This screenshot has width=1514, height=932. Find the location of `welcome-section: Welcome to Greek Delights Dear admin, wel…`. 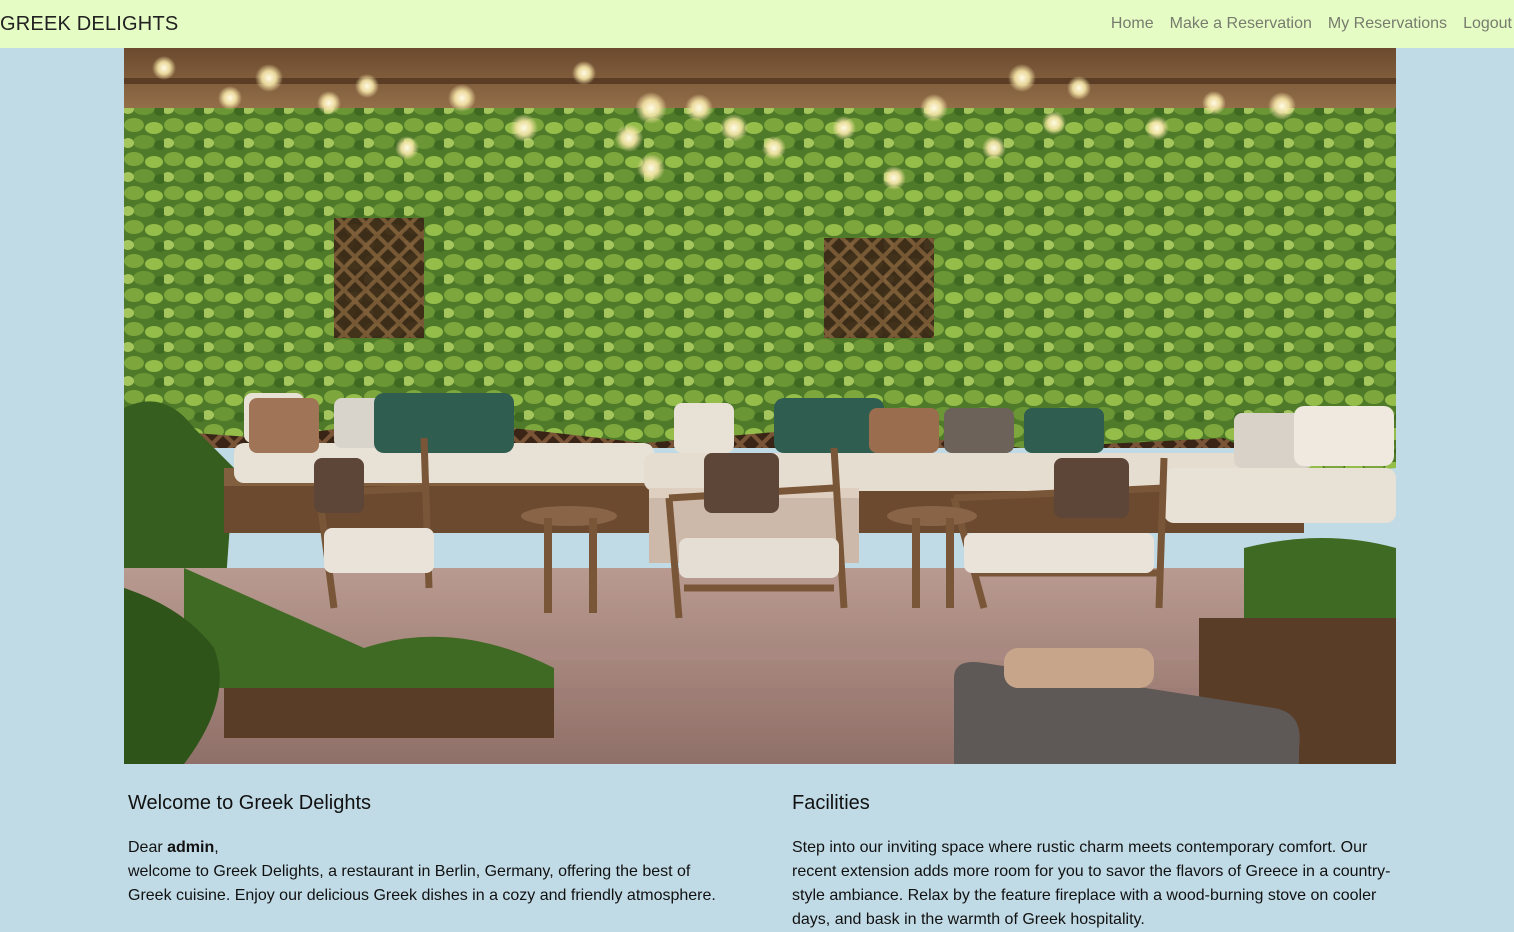

welcome-section: Welcome to Greek Delights Dear admin, wel… is located at coordinates (428, 850).